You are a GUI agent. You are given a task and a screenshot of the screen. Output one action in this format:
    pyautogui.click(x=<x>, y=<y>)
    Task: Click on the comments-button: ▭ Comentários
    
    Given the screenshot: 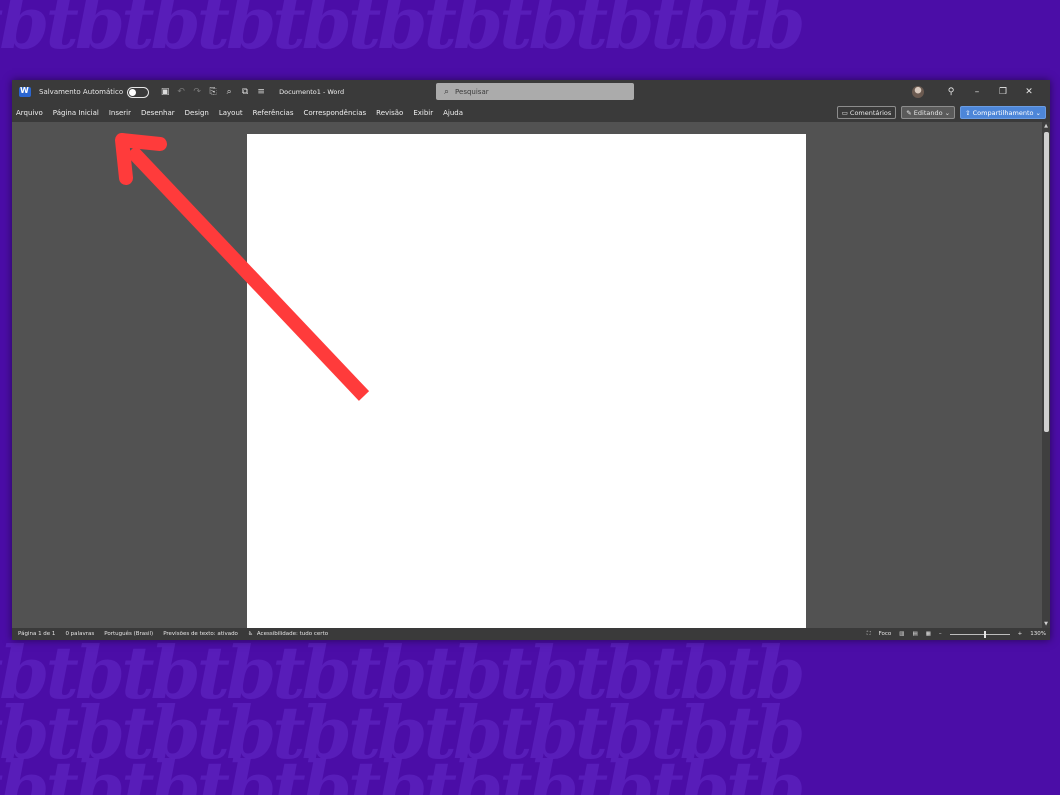 What is the action you would take?
    pyautogui.click(x=866, y=112)
    